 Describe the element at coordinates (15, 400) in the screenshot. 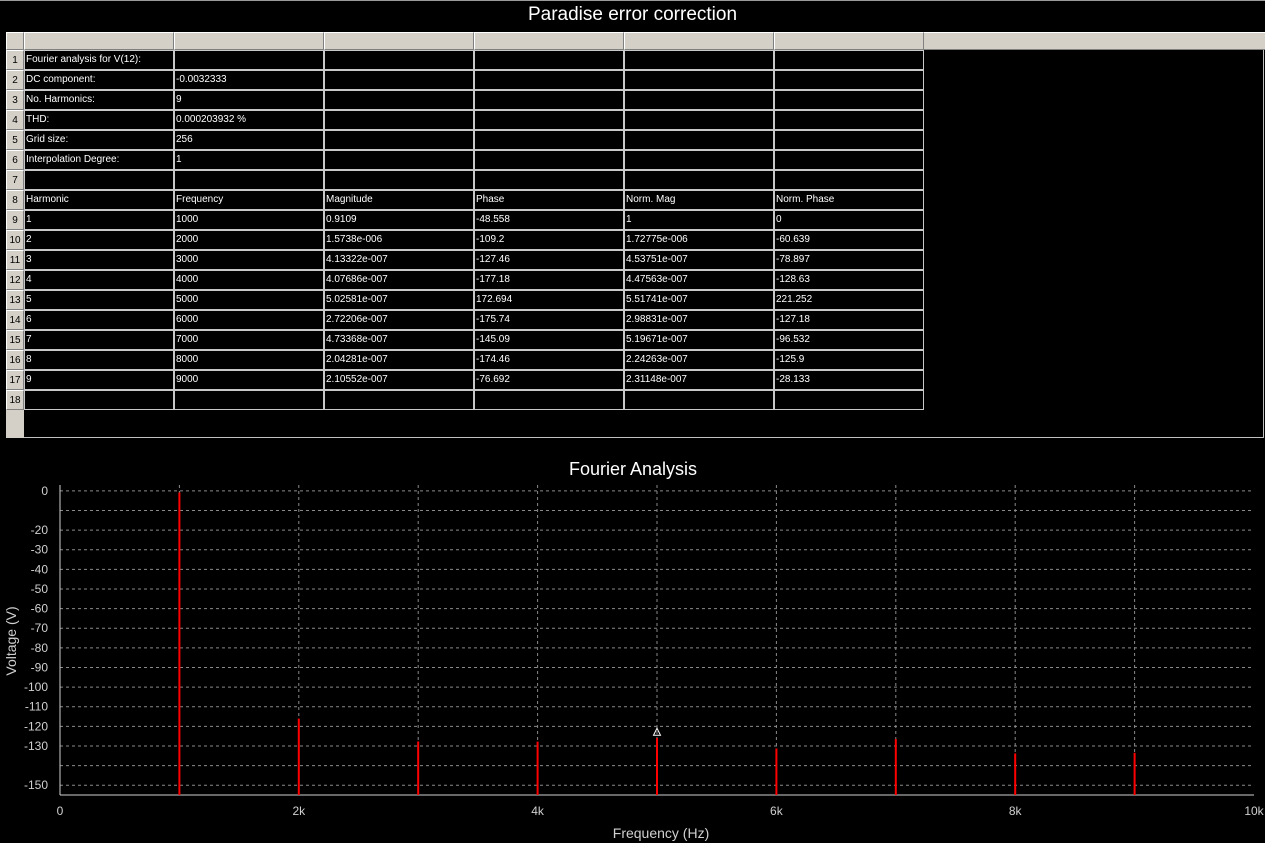

I see `row-header: 18` at that location.